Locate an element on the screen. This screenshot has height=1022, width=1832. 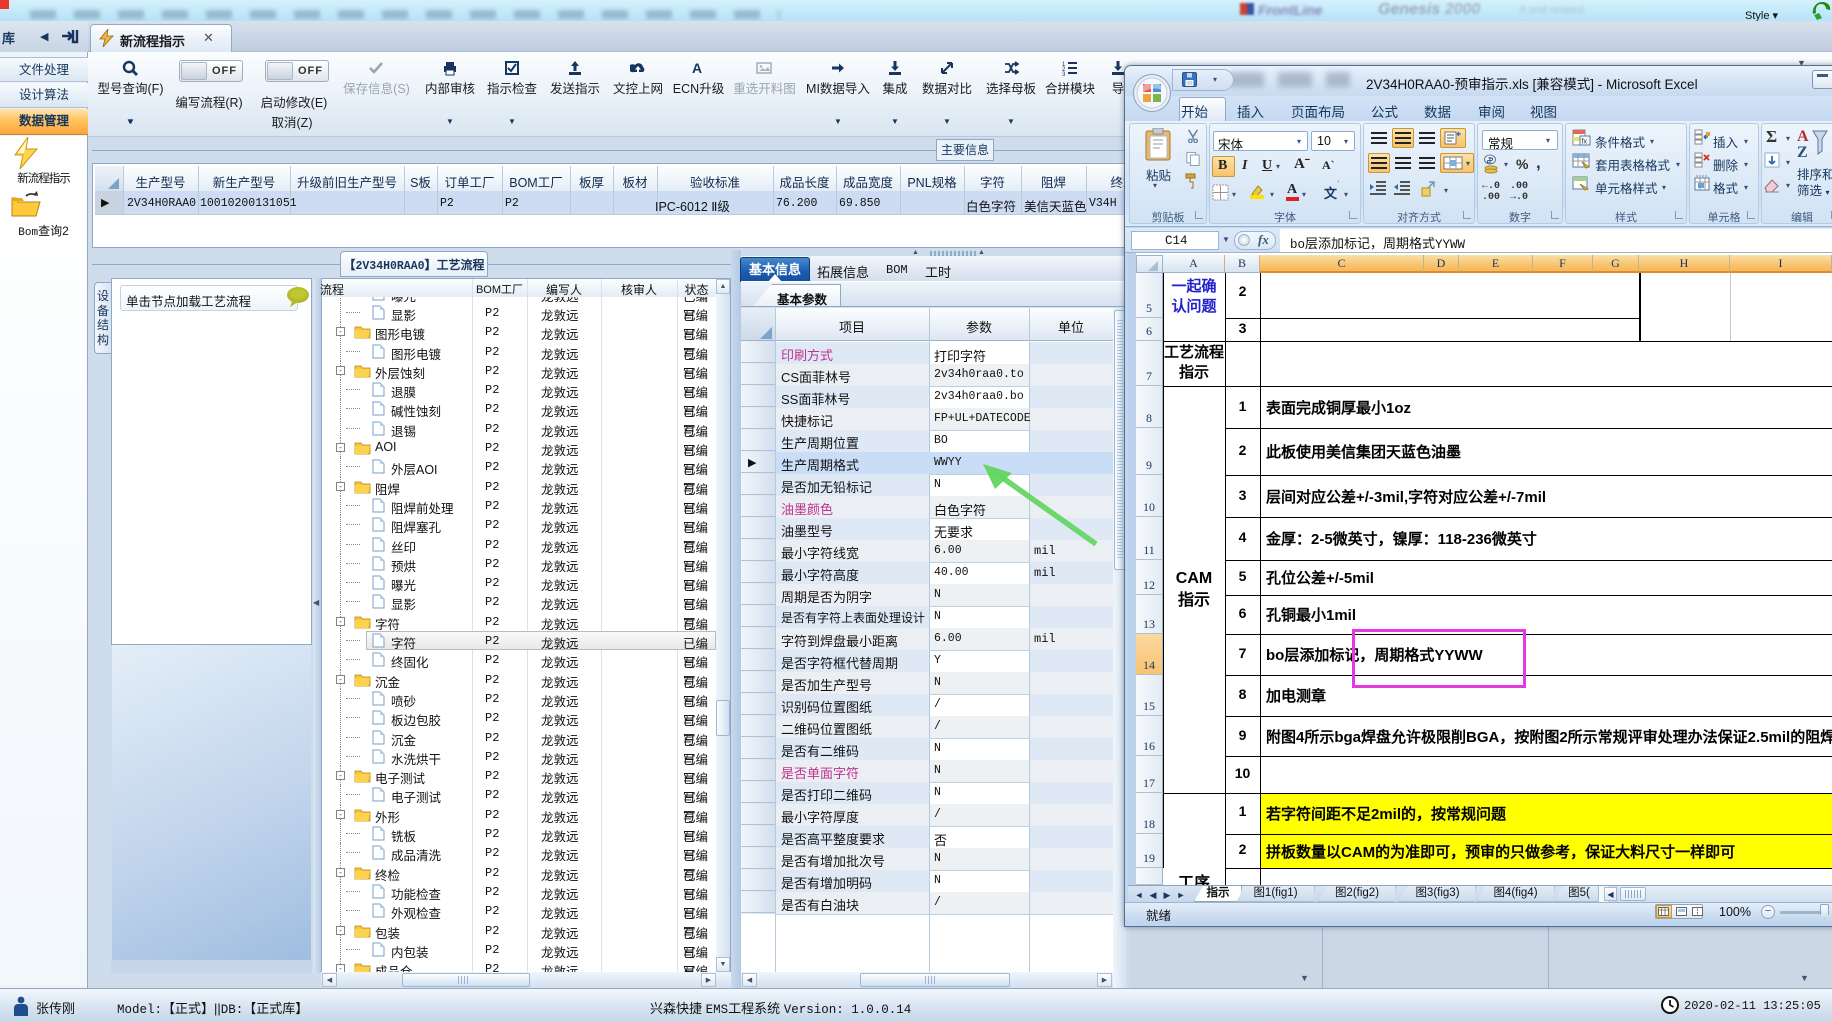
svg-text: fx is located at coordinates (1585, 142).